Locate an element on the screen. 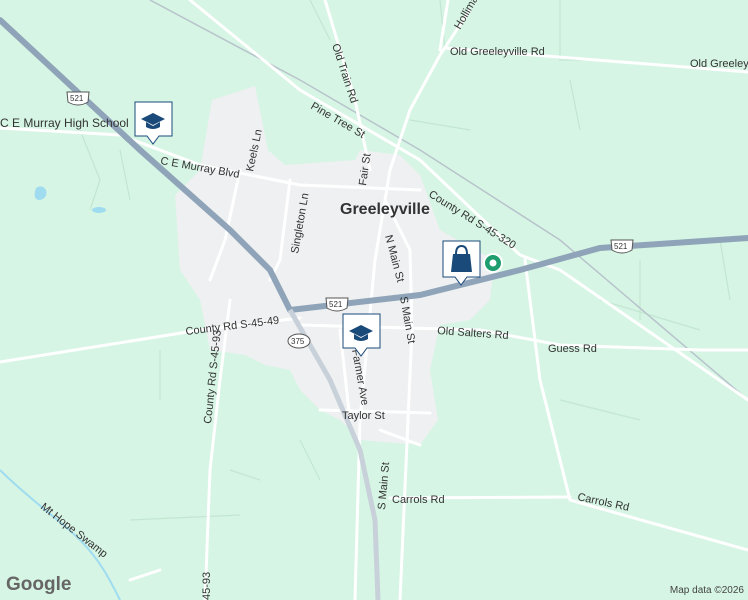 This screenshot has height=600, width=748. google-logo: Google is located at coordinates (38, 585).